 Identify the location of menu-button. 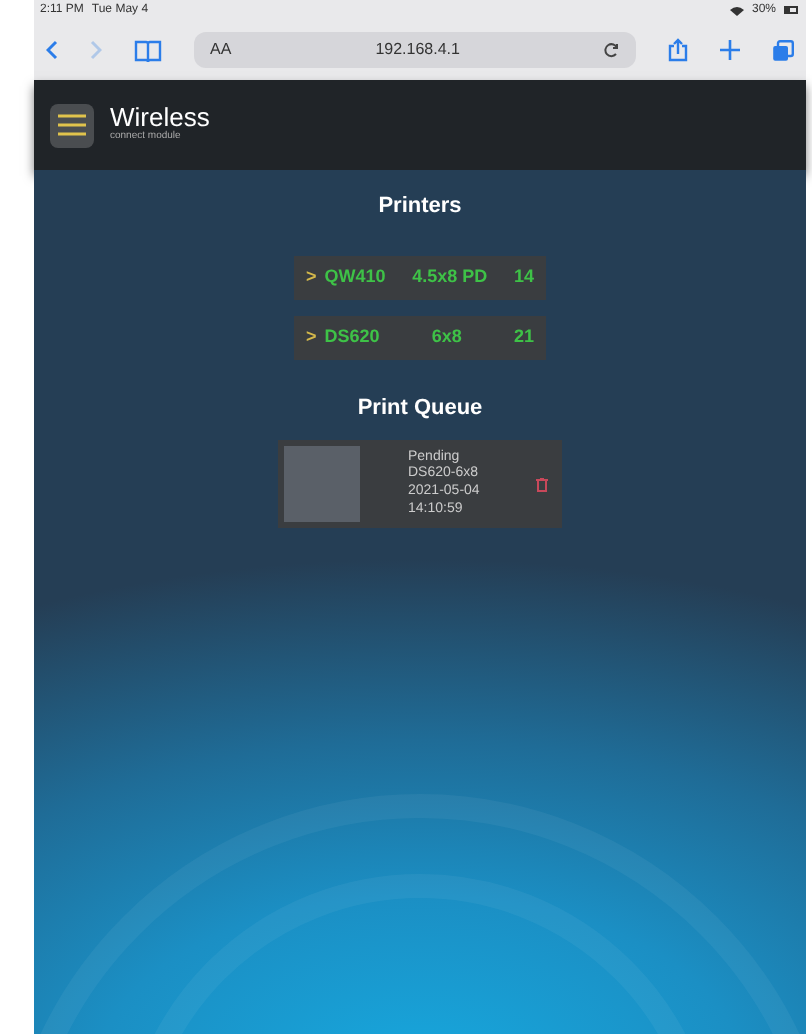
(72, 125).